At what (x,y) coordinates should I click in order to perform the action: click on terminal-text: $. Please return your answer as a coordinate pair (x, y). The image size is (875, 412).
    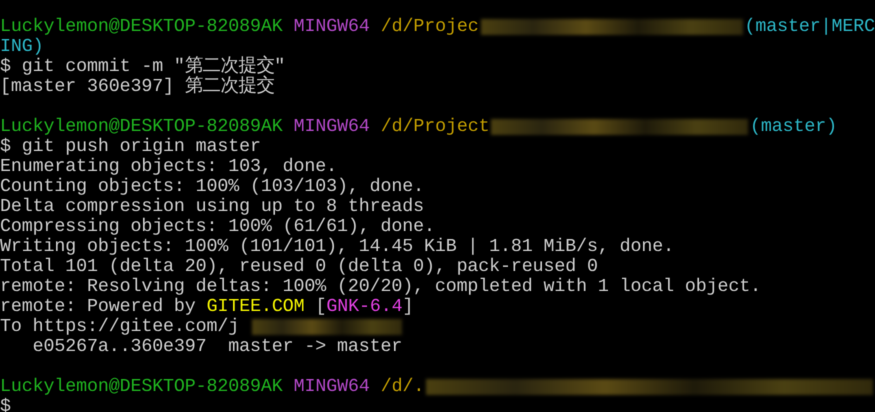
    Looking at the image, I should click on (5, 404).